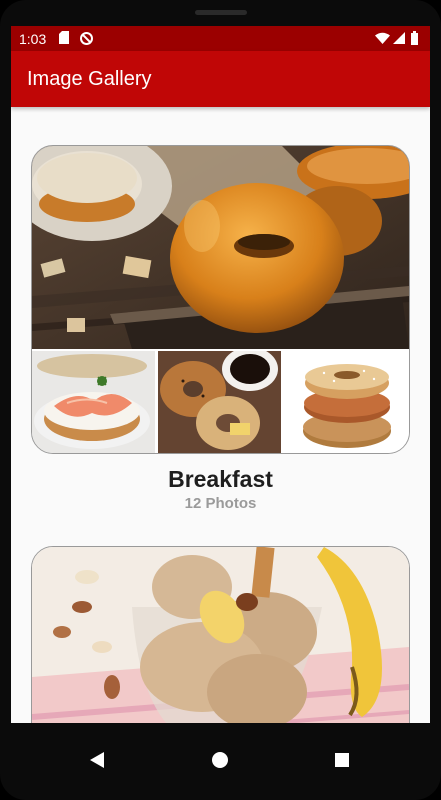 This screenshot has width=441, height=800. I want to click on album-photo-count: 12 Photos, so click(220, 503).